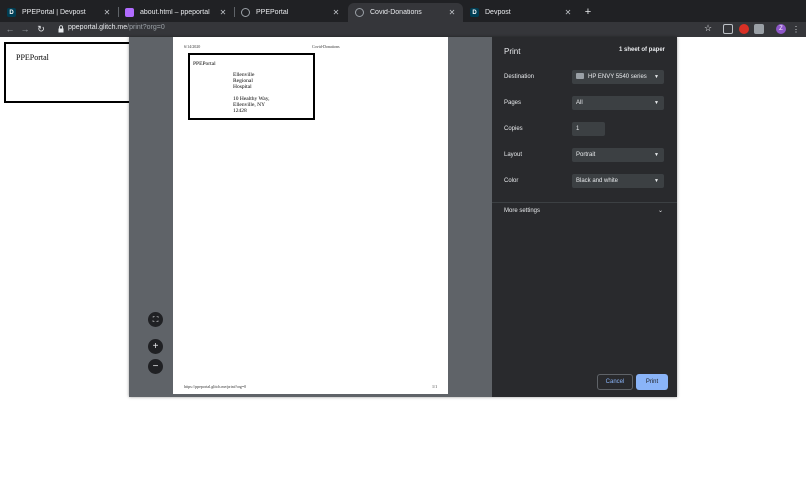  Describe the element at coordinates (54, 12) in the screenshot. I see `tab-title: PPEPortal | Devpost` at that location.